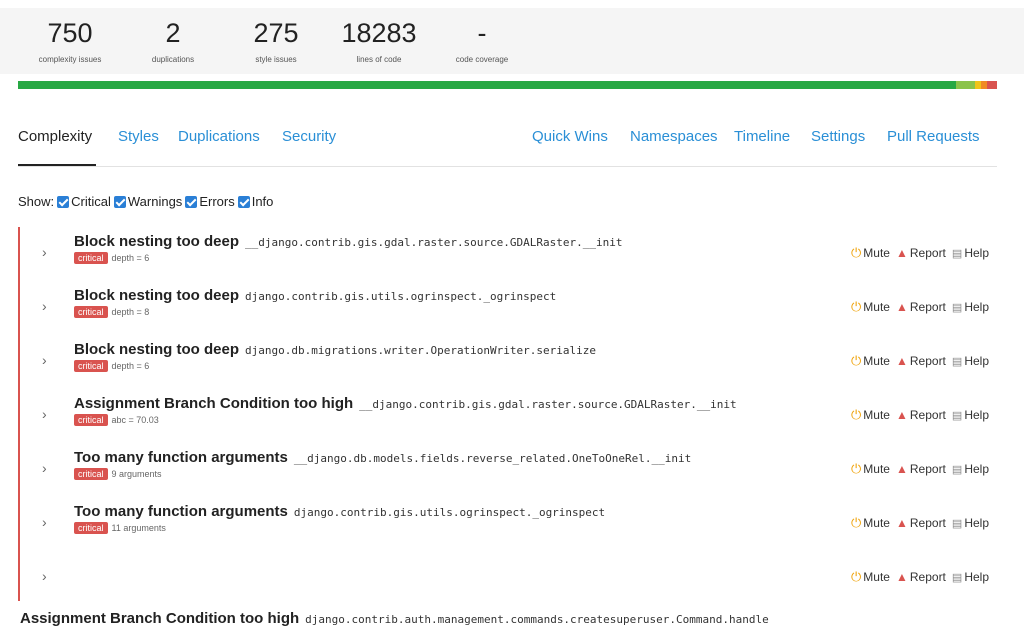 The width and height of the screenshot is (1024, 627). What do you see at coordinates (120, 528) in the screenshot?
I see `issue-meta: critical 11 arguments` at bounding box center [120, 528].